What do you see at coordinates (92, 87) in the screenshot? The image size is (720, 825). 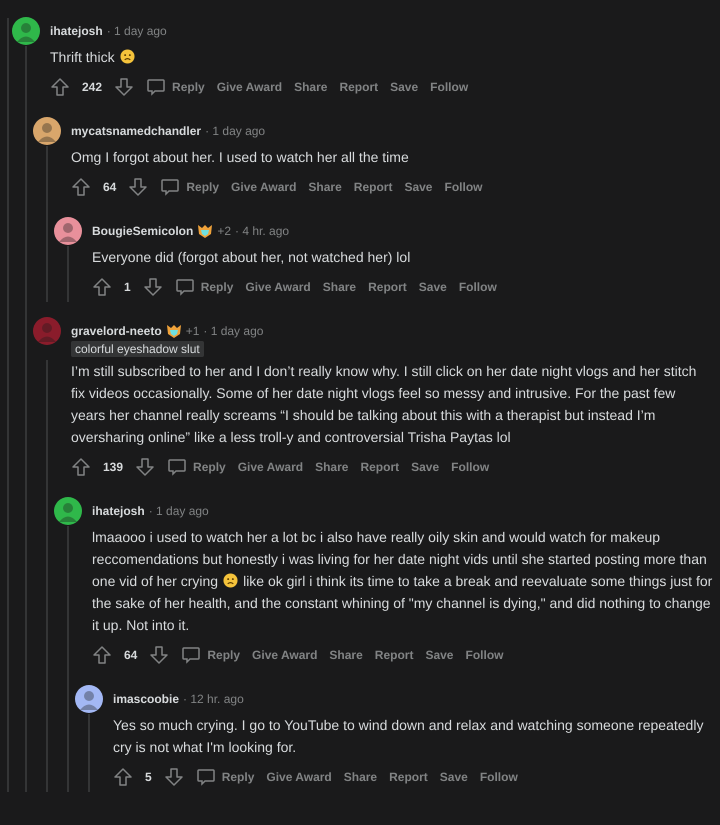 I see `vote-count: 242` at bounding box center [92, 87].